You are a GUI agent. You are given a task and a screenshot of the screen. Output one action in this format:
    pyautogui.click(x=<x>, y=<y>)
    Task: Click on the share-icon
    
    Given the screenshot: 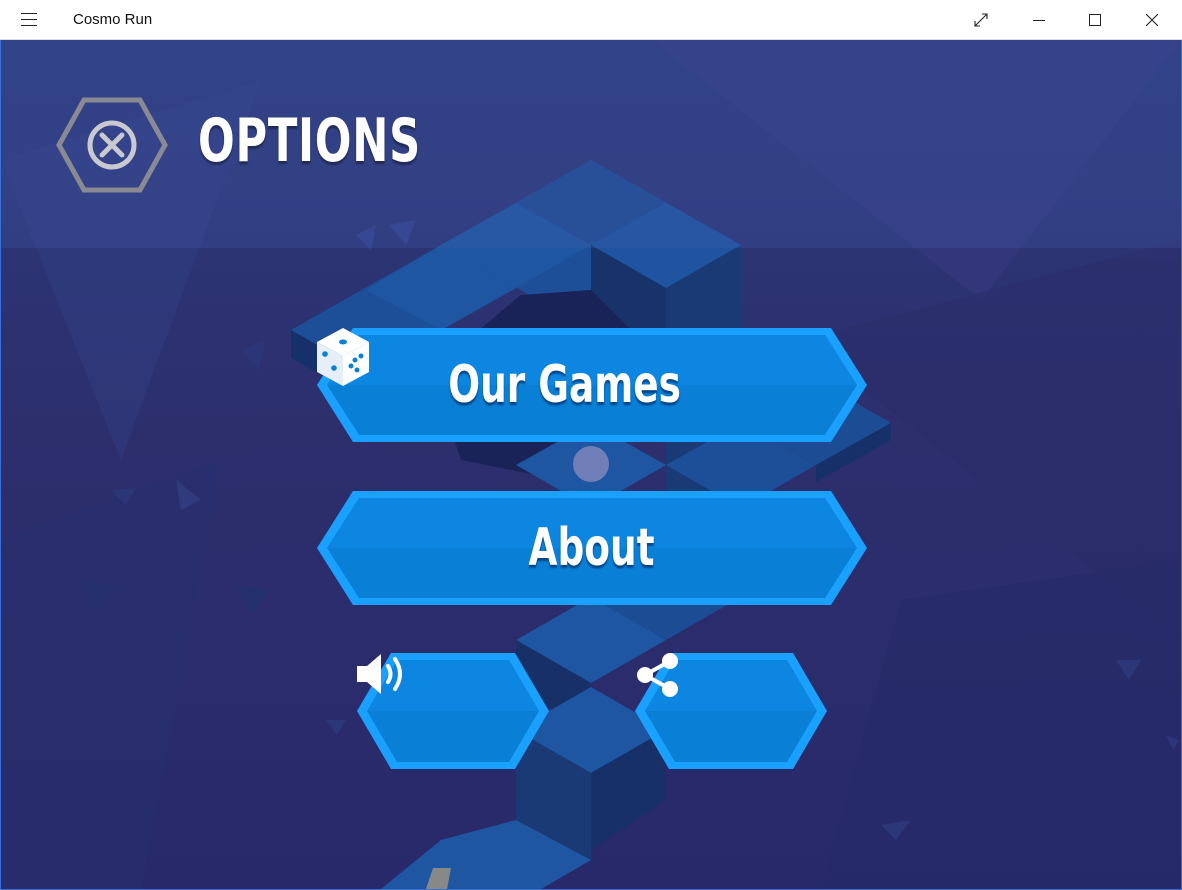 What is the action you would take?
    pyautogui.click(x=657, y=675)
    